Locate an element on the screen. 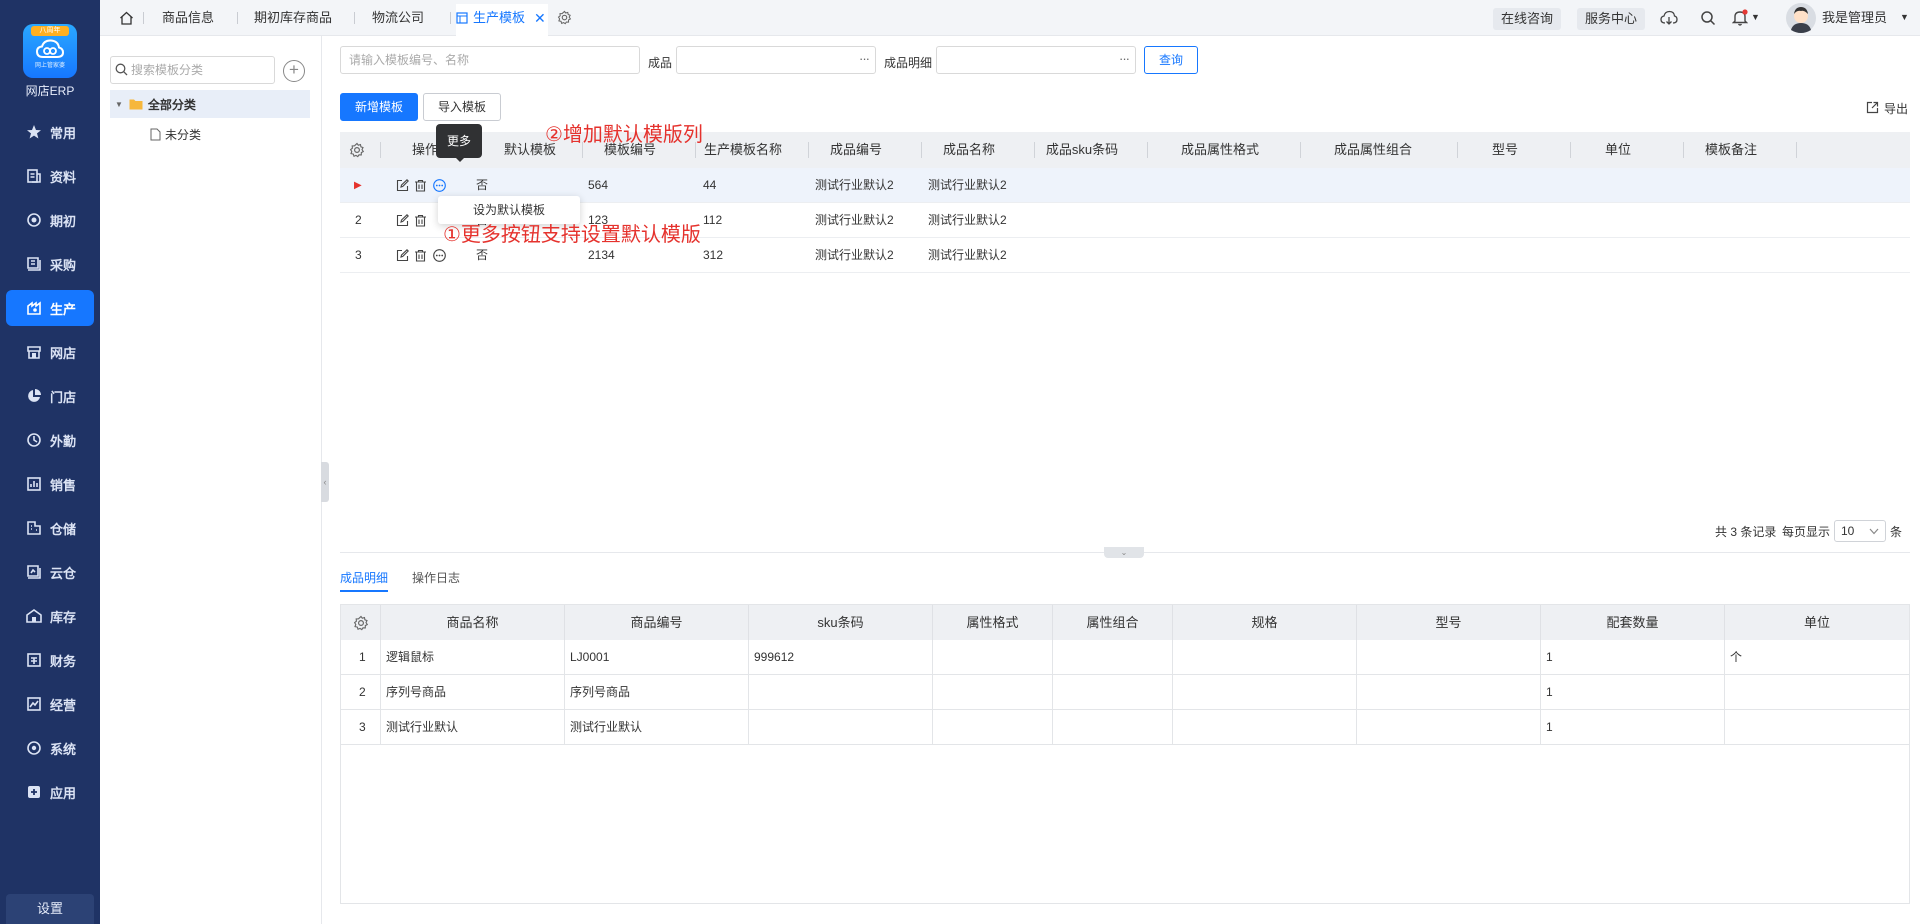 The width and height of the screenshot is (1920, 924). keyword-input is located at coordinates (490, 60).